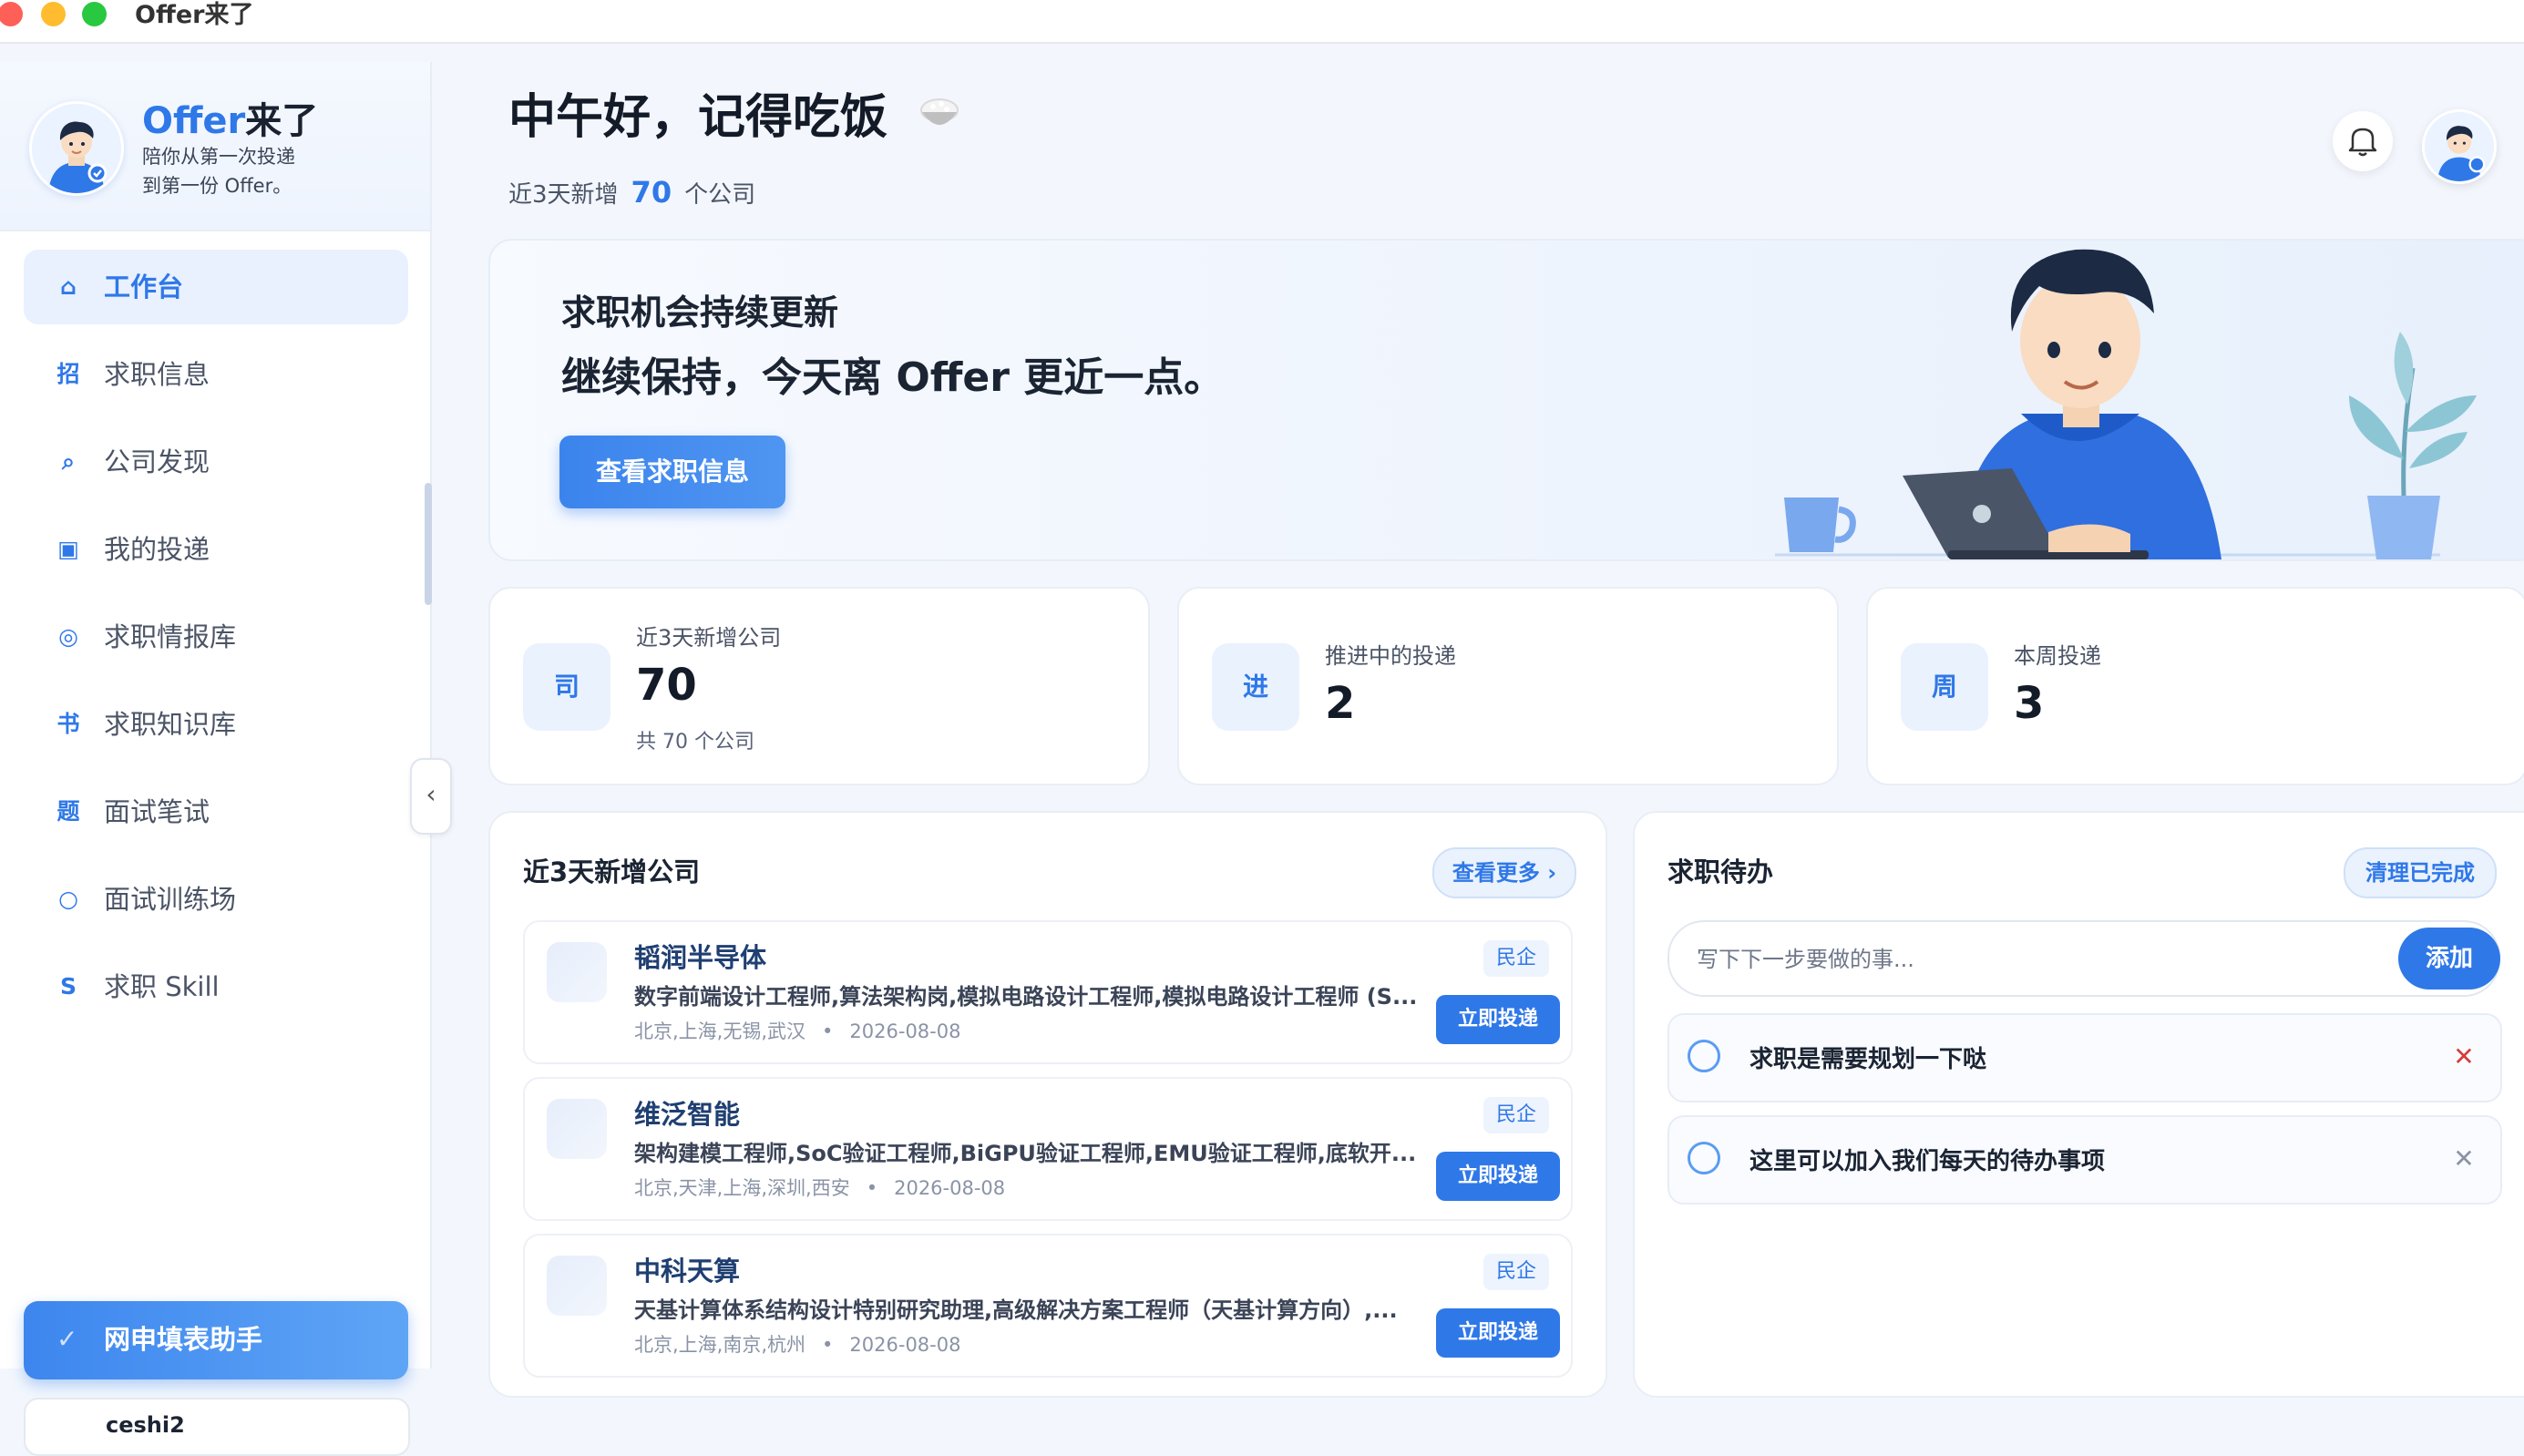 The height and width of the screenshot is (1456, 2524). Describe the element at coordinates (157, 549) in the screenshot. I see `sidebar-item-label: 我的投递` at that location.